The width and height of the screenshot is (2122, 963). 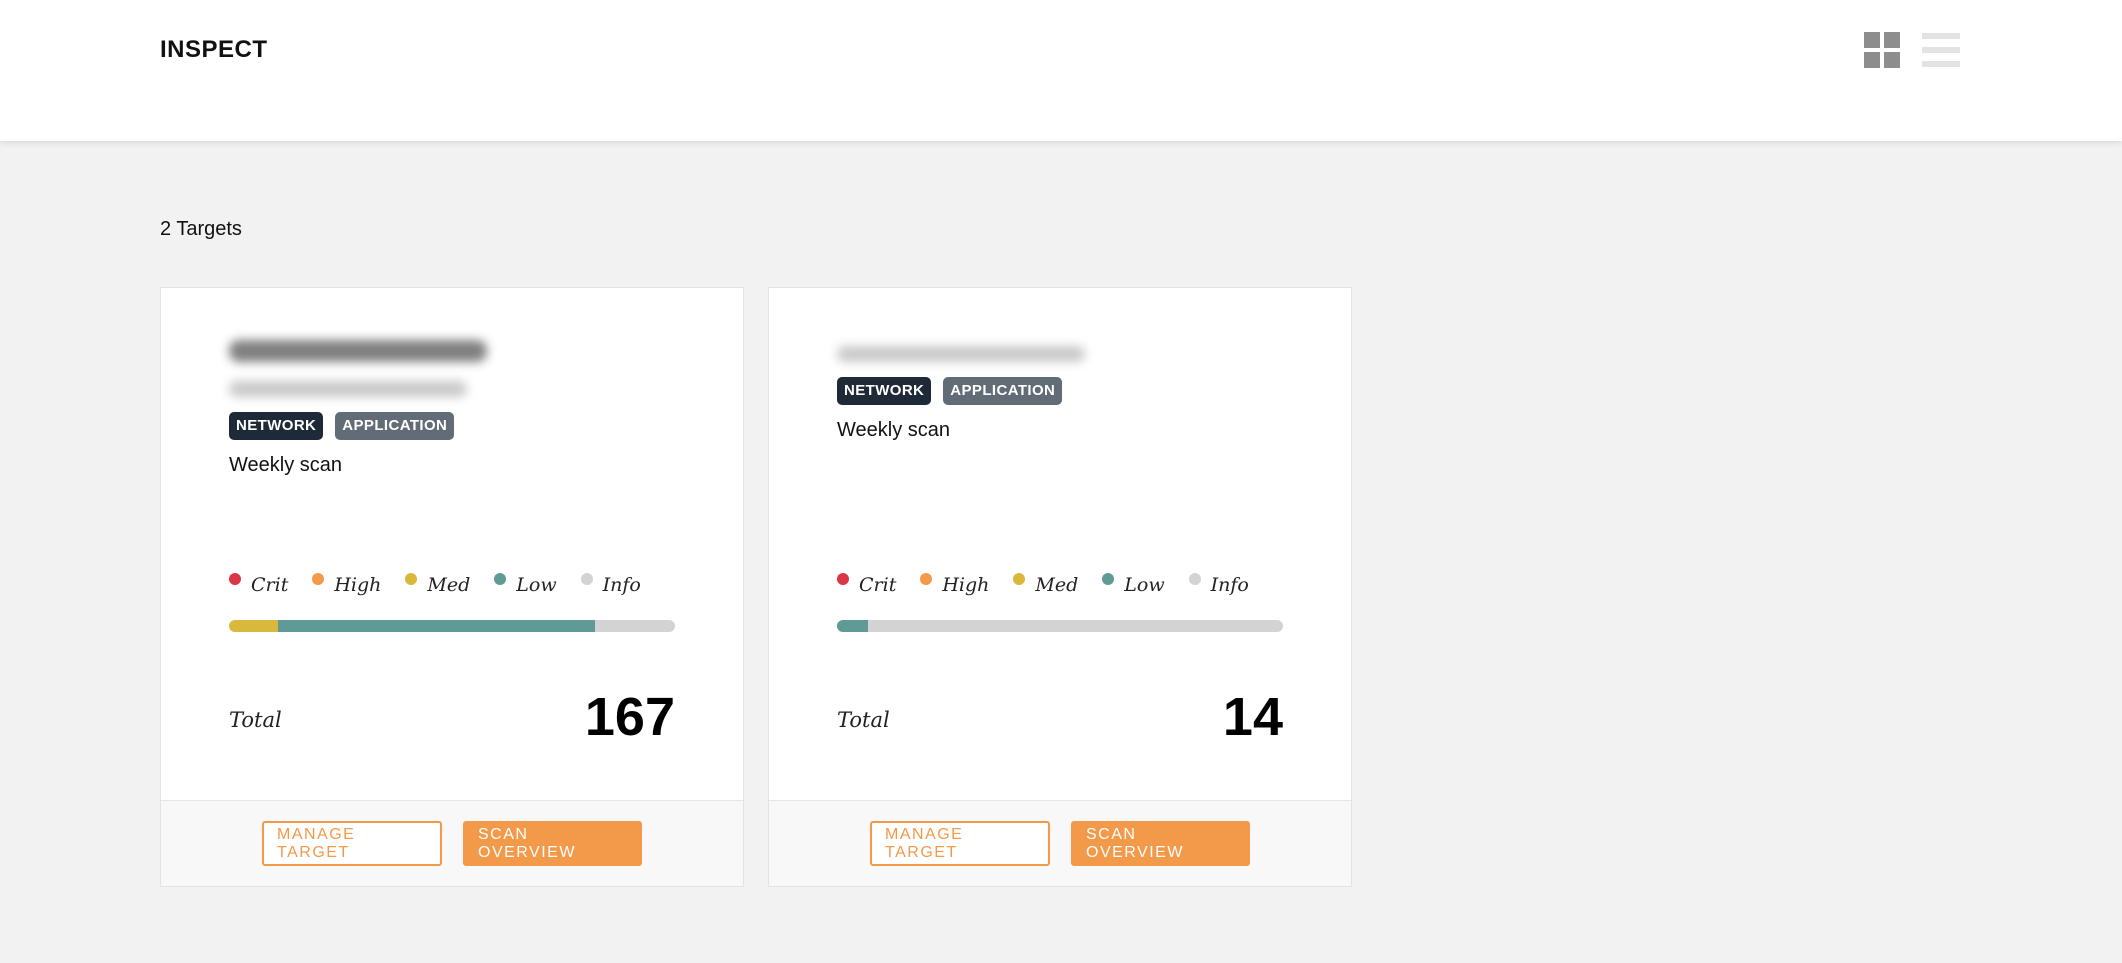 What do you see at coordinates (1941, 50) in the screenshot?
I see `list-view-icon` at bounding box center [1941, 50].